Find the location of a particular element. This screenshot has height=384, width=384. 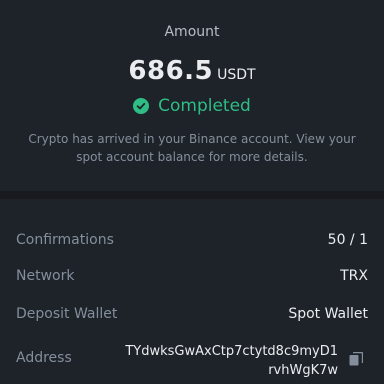

status-row: Completed is located at coordinates (192, 106).